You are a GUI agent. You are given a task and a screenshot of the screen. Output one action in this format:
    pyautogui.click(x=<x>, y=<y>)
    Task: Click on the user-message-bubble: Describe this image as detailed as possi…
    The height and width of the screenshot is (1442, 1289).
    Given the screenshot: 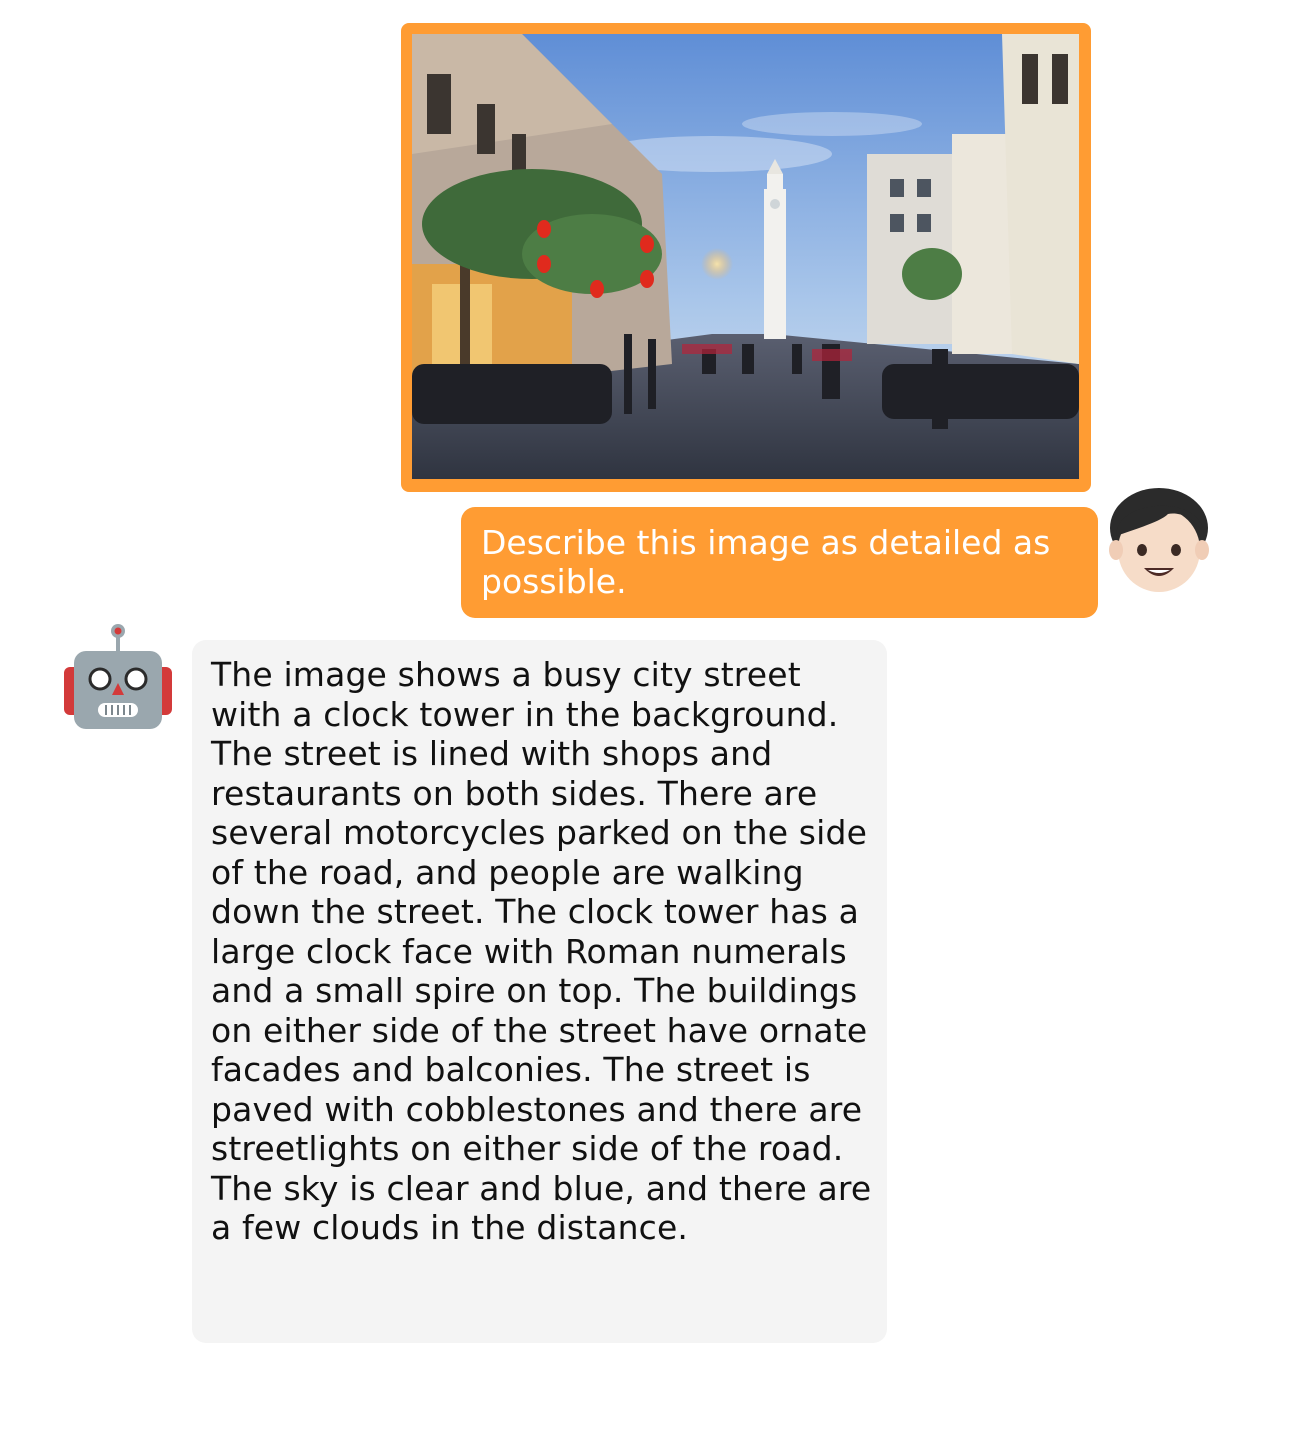 What is the action you would take?
    pyautogui.click(x=779, y=562)
    